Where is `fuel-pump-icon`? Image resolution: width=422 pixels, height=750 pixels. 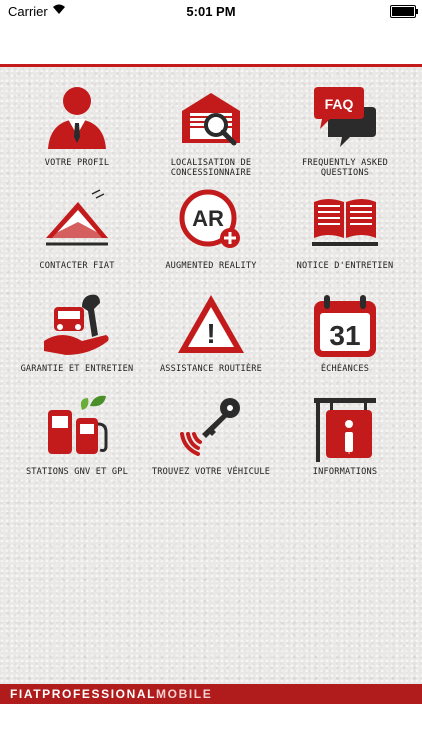 fuel-pump-icon is located at coordinates (78, 424).